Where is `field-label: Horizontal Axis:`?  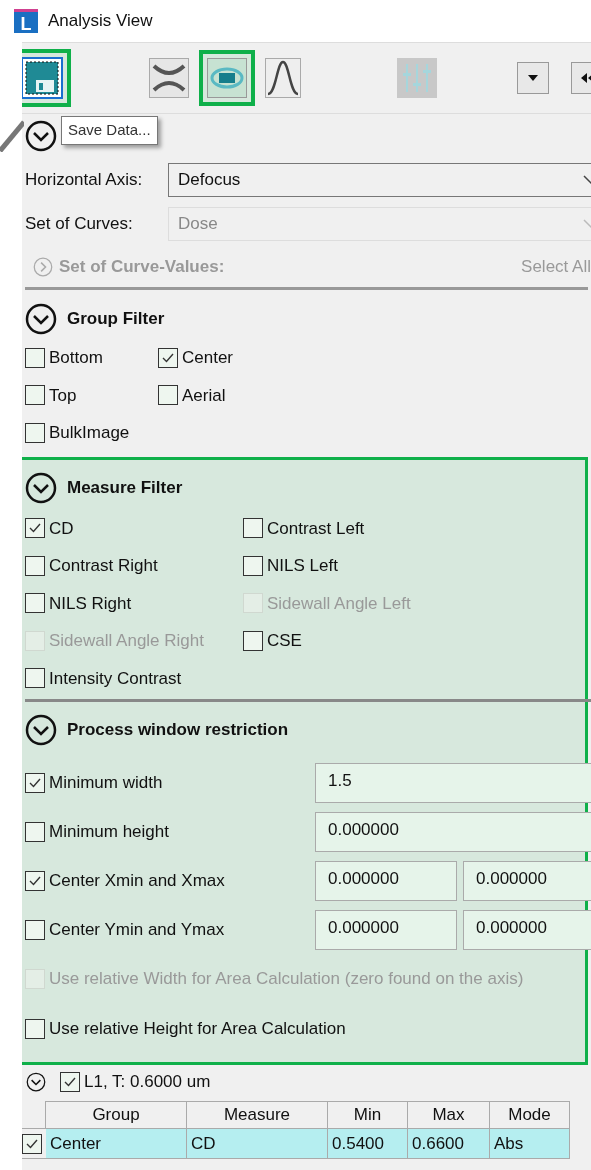 field-label: Horizontal Axis: is located at coordinates (84, 180).